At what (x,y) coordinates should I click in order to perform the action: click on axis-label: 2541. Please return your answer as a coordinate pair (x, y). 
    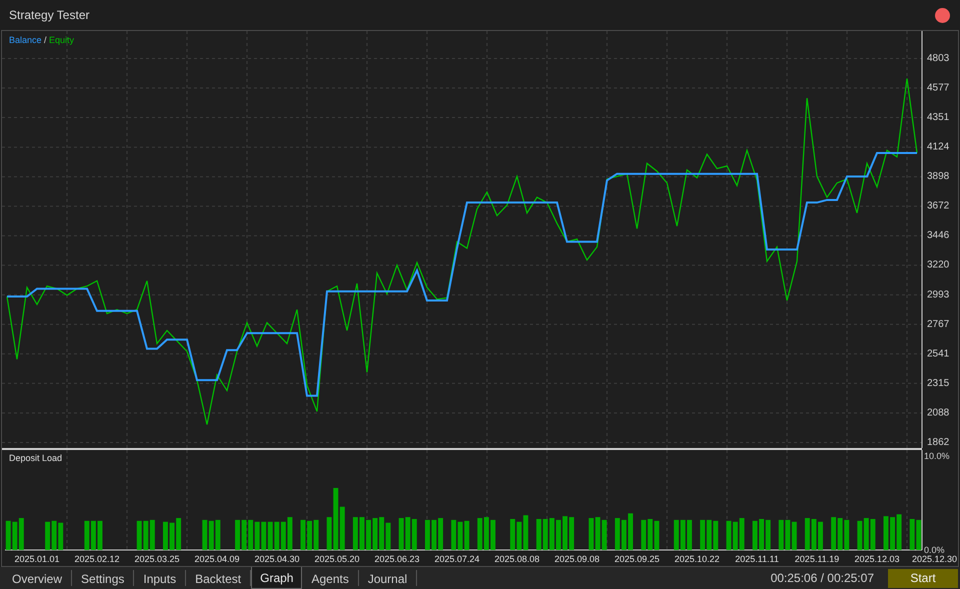
    Looking at the image, I should click on (938, 354).